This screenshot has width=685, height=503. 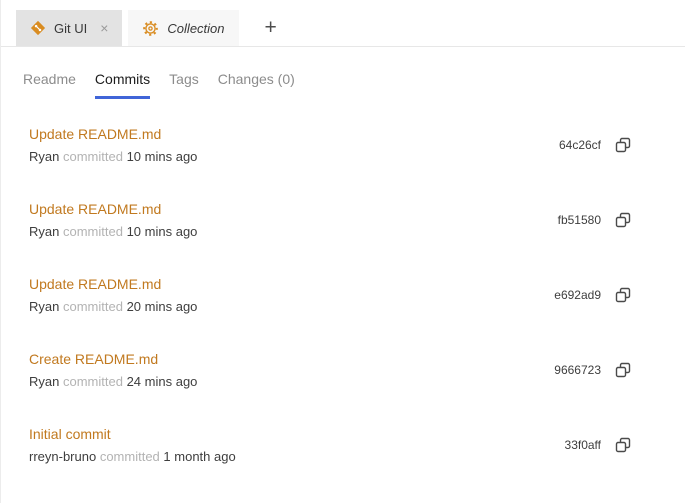 What do you see at coordinates (132, 434) in the screenshot?
I see `commit-message-link: Initial commit` at bounding box center [132, 434].